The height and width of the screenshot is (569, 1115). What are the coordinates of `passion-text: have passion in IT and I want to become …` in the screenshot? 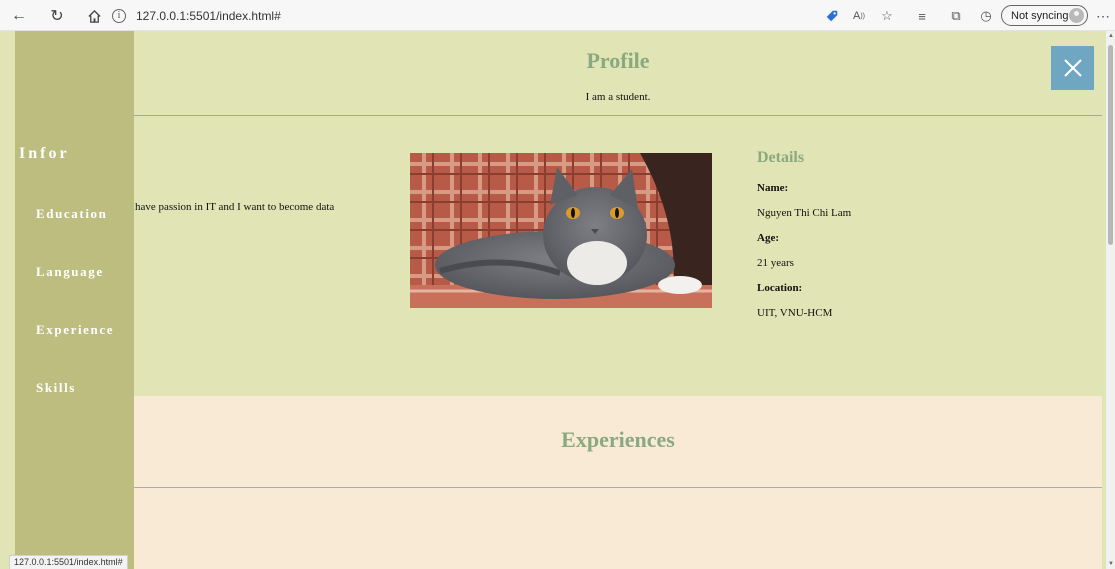 It's located at (235, 207).